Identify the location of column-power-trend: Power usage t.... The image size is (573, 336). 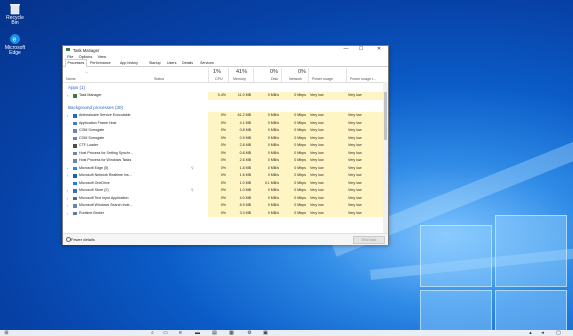
(363, 79).